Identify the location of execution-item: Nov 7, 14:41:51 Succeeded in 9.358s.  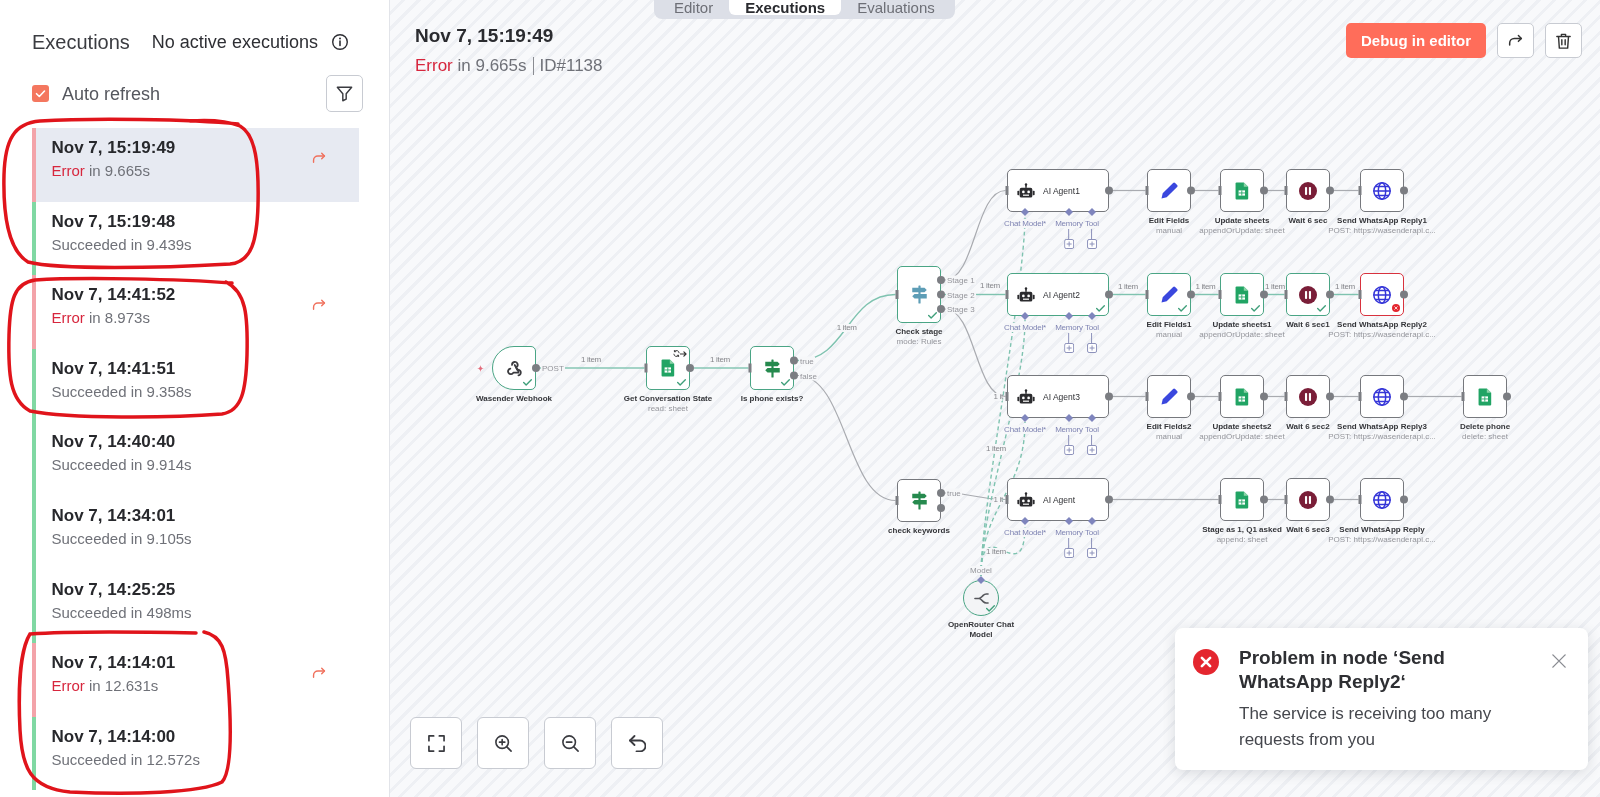
(195, 385).